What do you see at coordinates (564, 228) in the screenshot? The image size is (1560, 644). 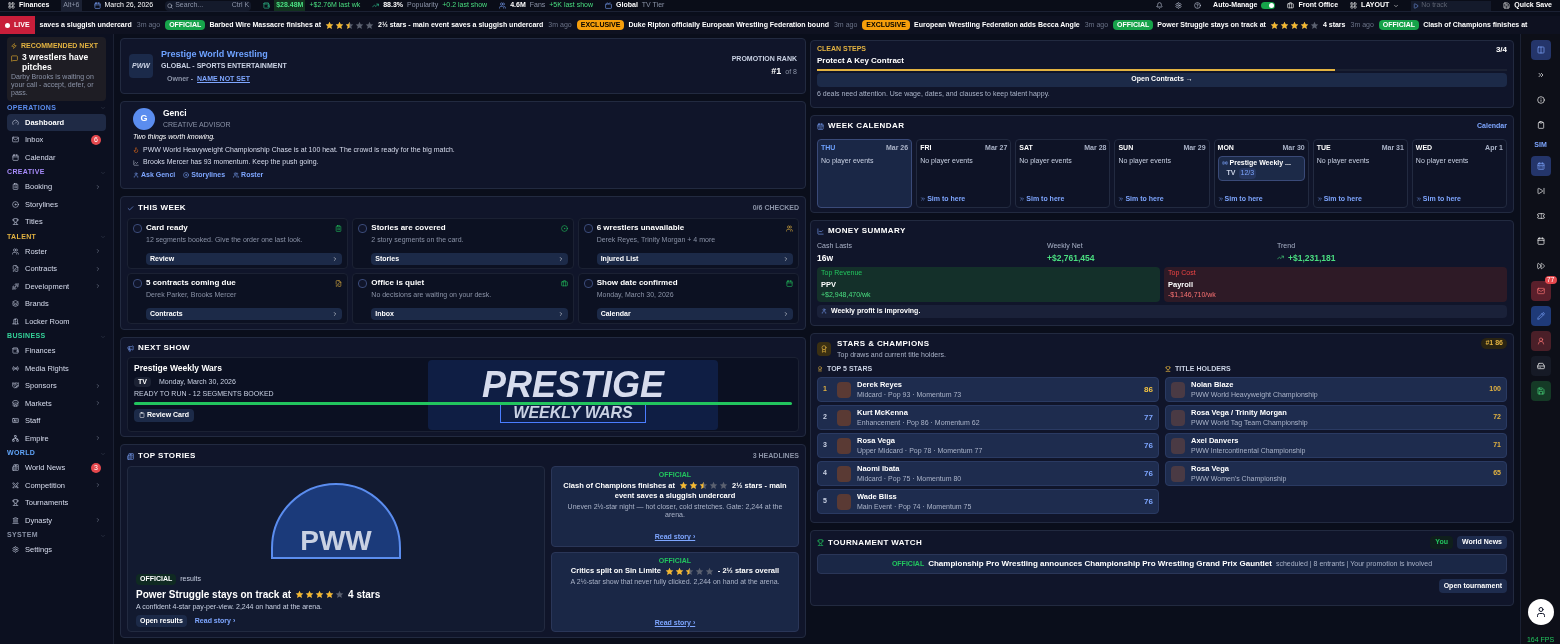 I see `target-icon` at bounding box center [564, 228].